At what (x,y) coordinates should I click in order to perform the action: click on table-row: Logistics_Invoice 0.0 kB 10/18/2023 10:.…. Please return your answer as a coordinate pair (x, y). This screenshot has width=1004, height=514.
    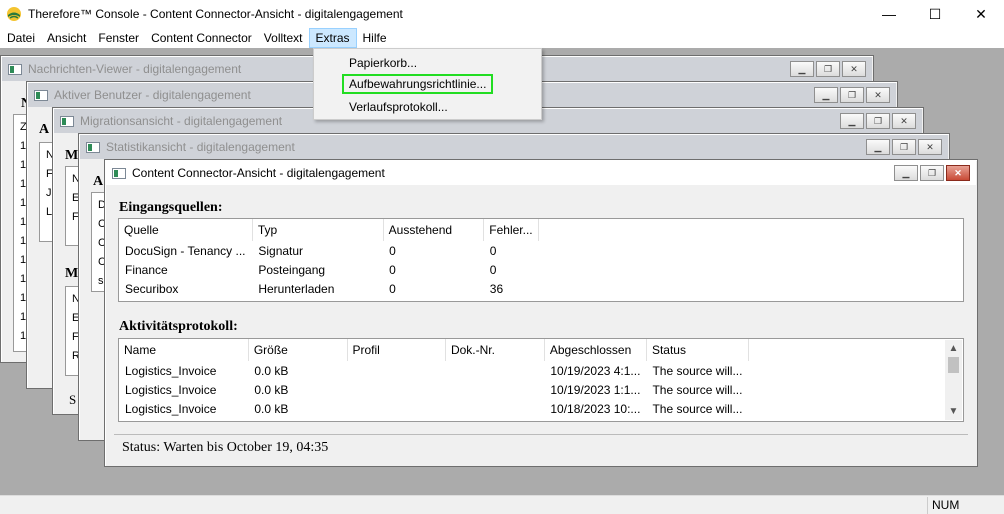
    Looking at the image, I should click on (434, 408).